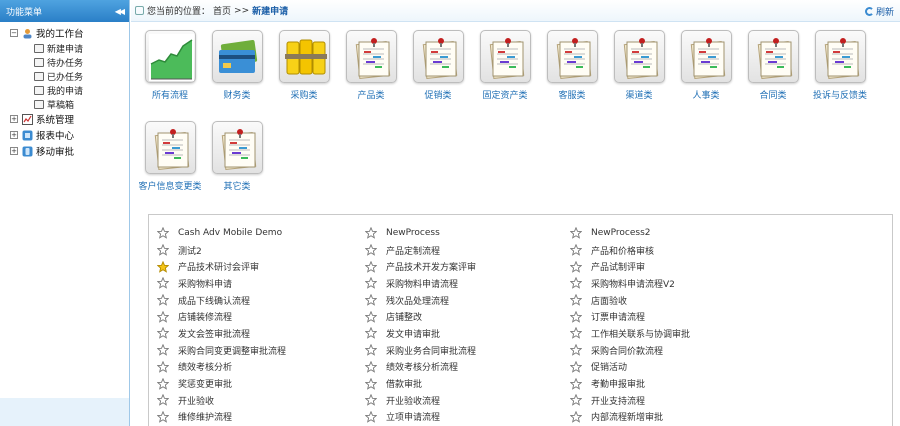  Describe the element at coordinates (237, 158) in the screenshot. I see `category-tile-12: 其它类` at that location.